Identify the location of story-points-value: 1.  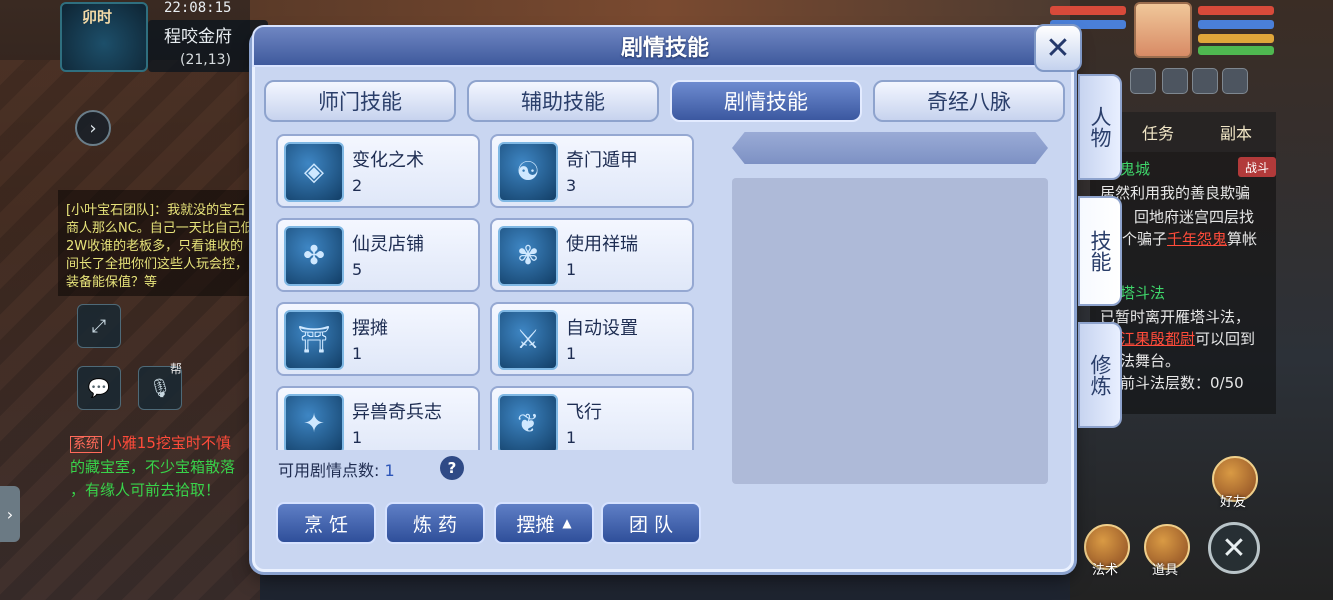
(389, 470).